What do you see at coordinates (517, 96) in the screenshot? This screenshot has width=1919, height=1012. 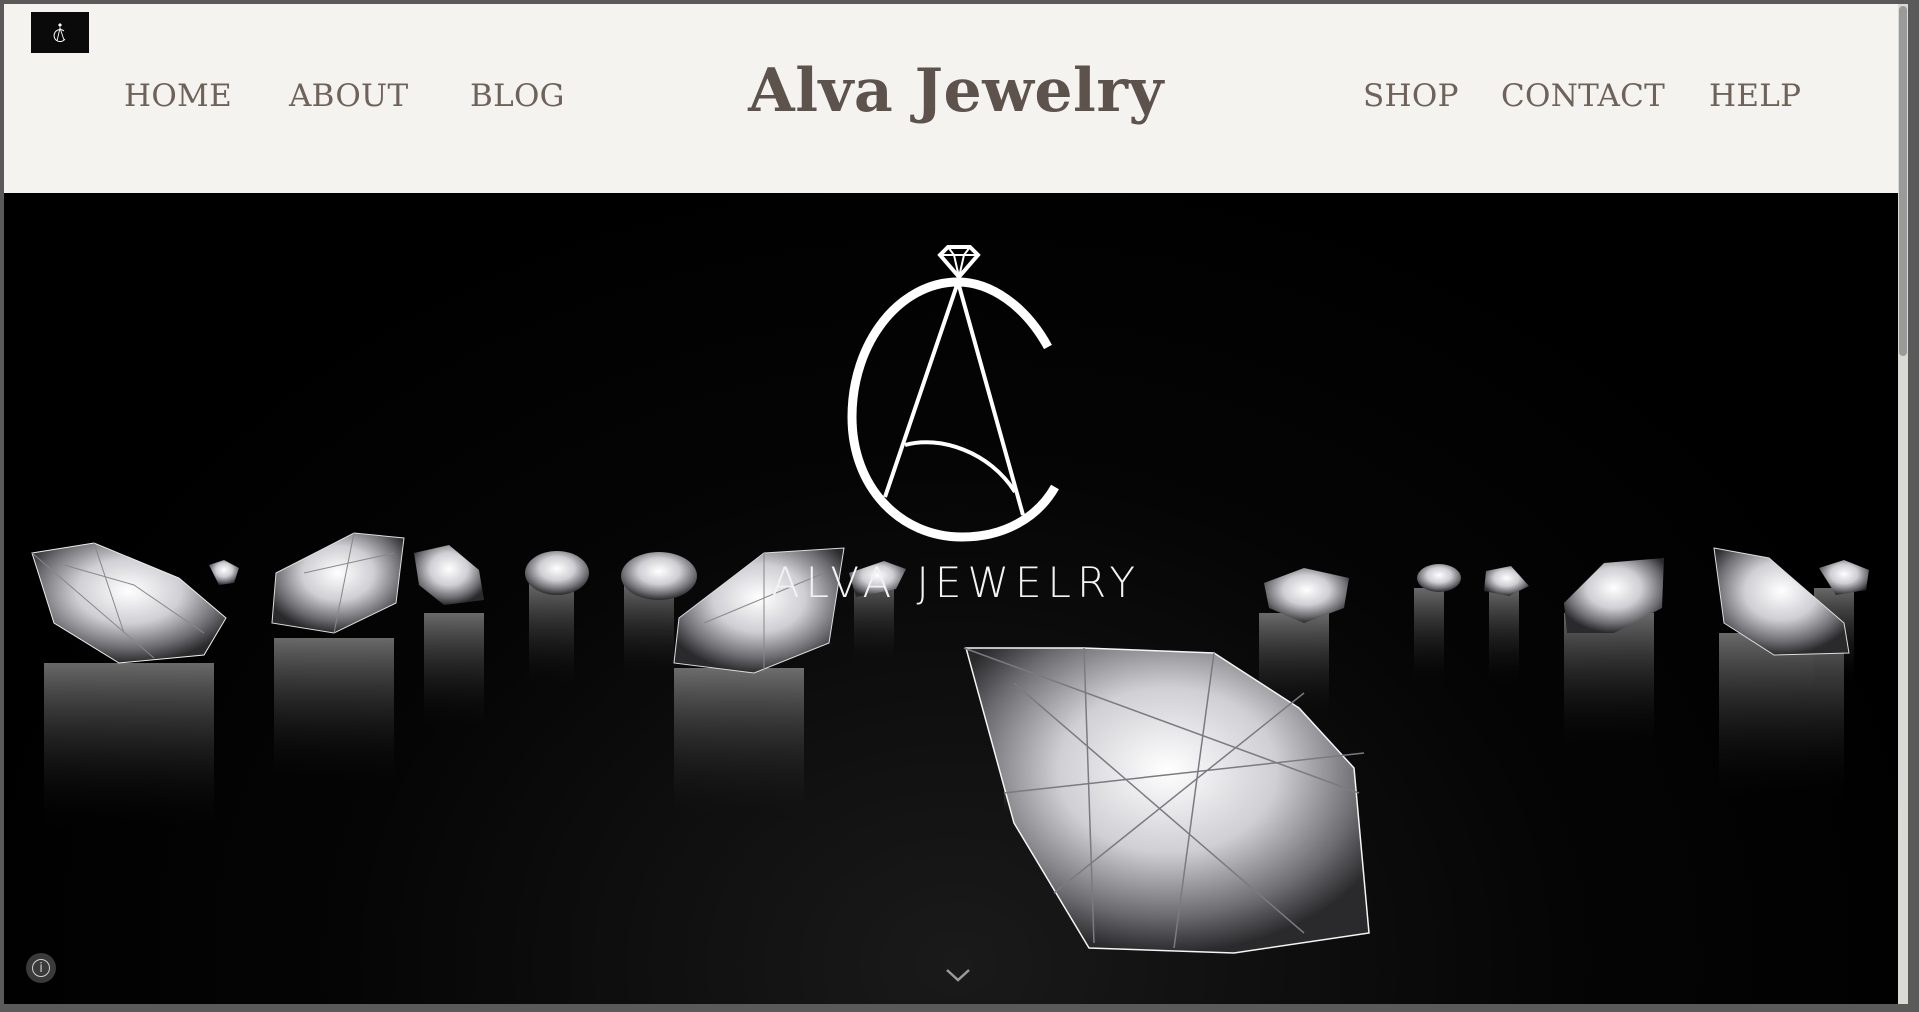 I see `nav-blog-link: BLOG` at bounding box center [517, 96].